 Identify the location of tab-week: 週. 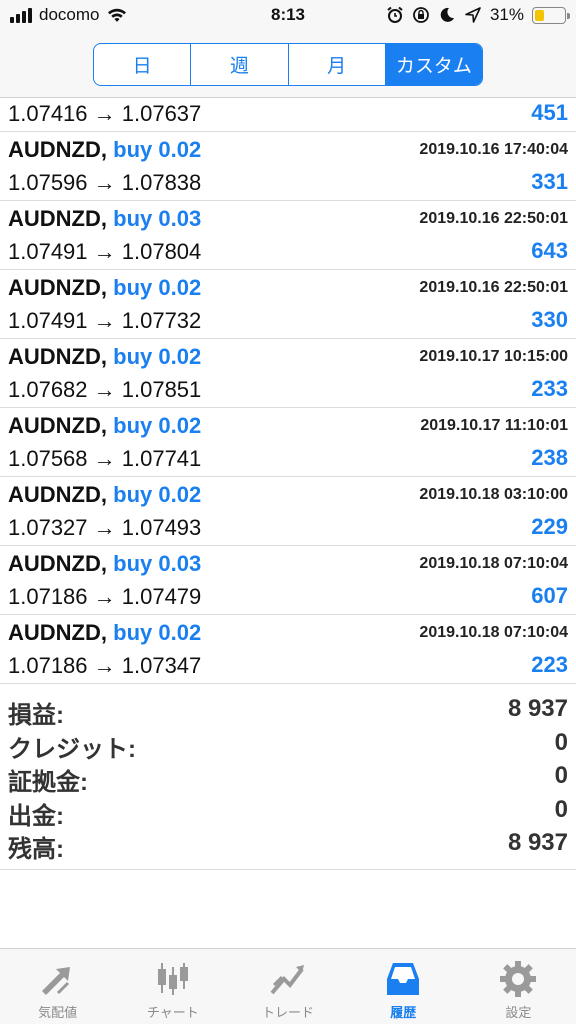
(240, 64).